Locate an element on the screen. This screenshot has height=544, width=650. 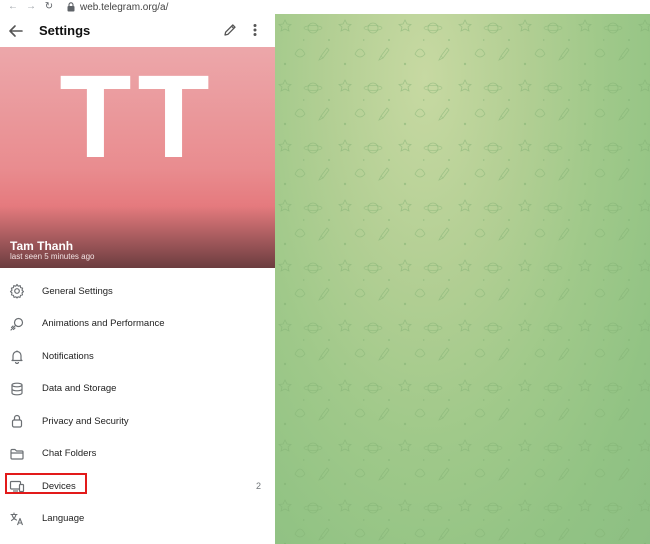
bell-icon is located at coordinates (17, 356).